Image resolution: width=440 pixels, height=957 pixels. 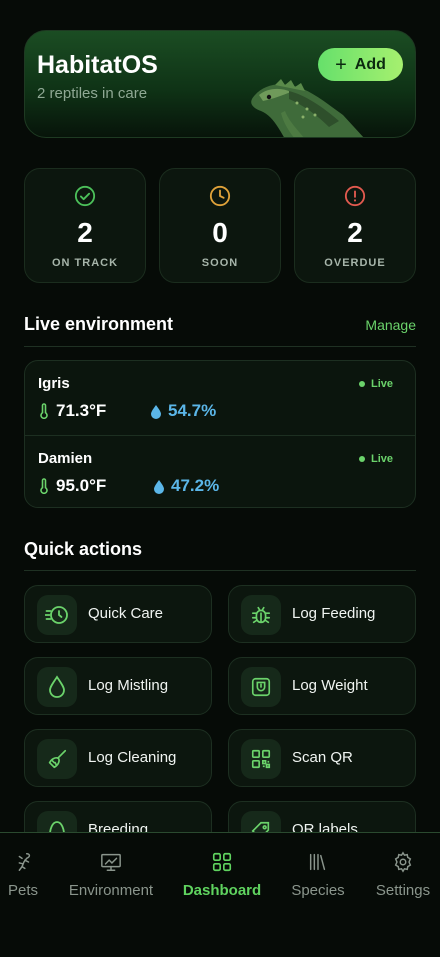 I want to click on environment-row-igris: Igris Live 71.3°F 54.7%, so click(x=220, y=398).